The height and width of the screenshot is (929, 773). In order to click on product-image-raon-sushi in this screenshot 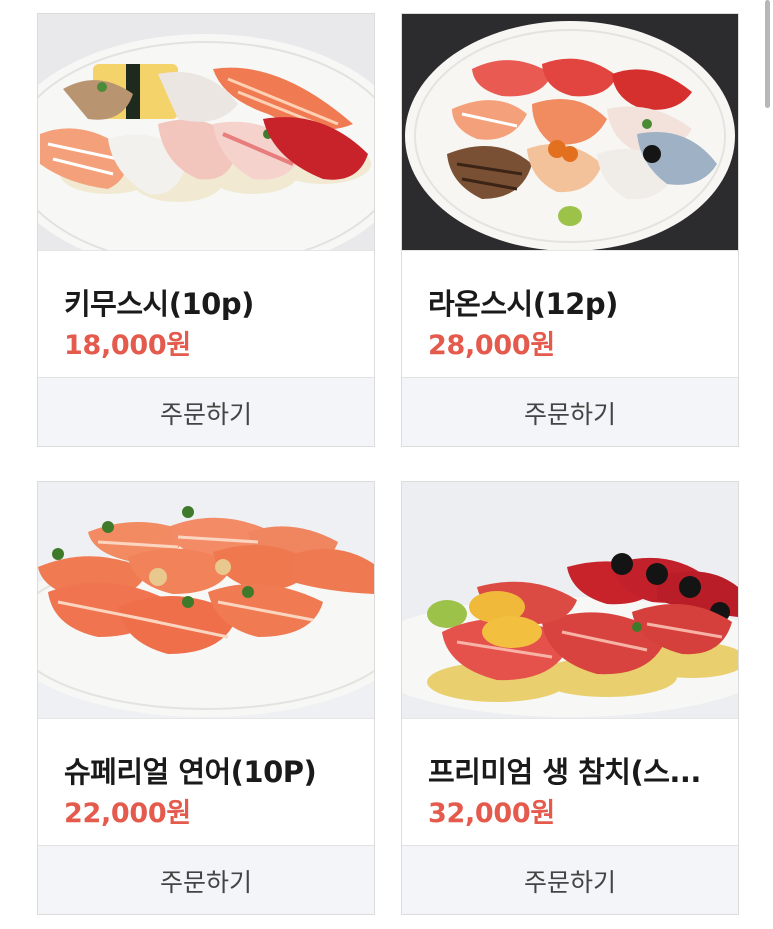, I will do `click(570, 132)`.